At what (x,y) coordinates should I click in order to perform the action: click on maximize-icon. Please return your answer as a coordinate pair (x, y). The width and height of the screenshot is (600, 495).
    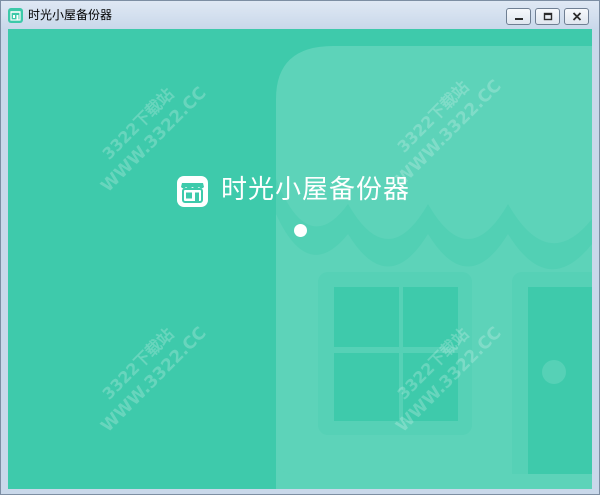
    Looking at the image, I should click on (547, 16).